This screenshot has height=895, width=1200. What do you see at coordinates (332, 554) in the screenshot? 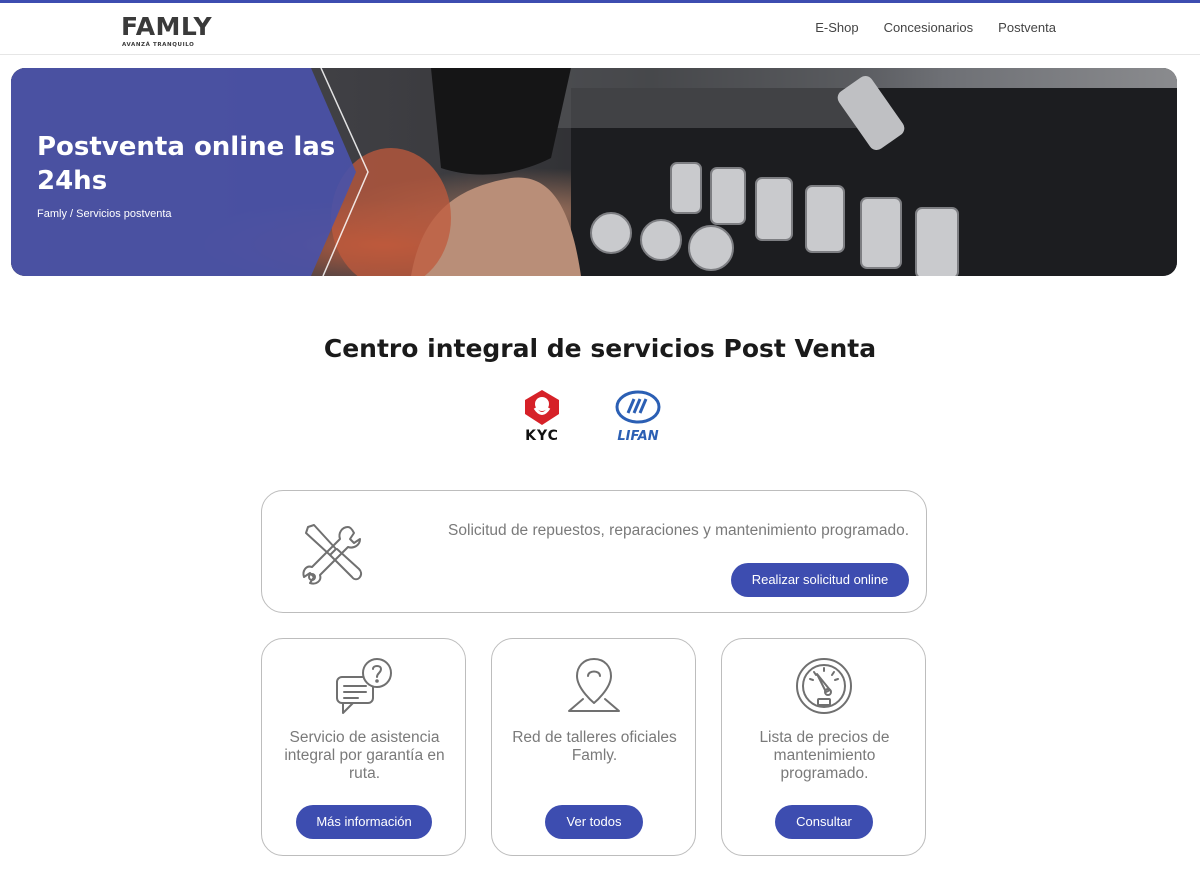
I see `tools-icon` at bounding box center [332, 554].